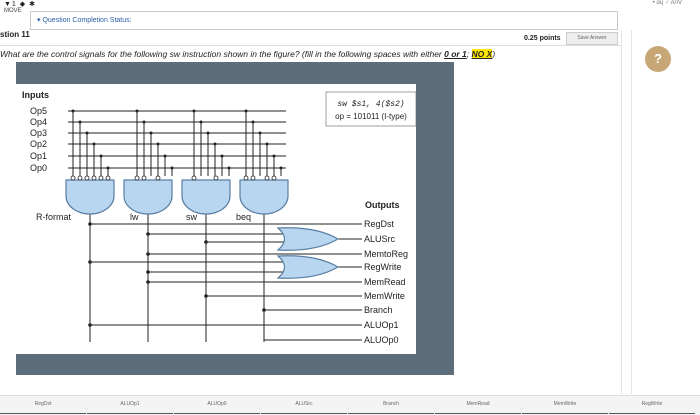 The width and height of the screenshot is (700, 415). What do you see at coordinates (304, 407) in the screenshot?
I see `answer-field-alusrc: ALUSrc` at bounding box center [304, 407].